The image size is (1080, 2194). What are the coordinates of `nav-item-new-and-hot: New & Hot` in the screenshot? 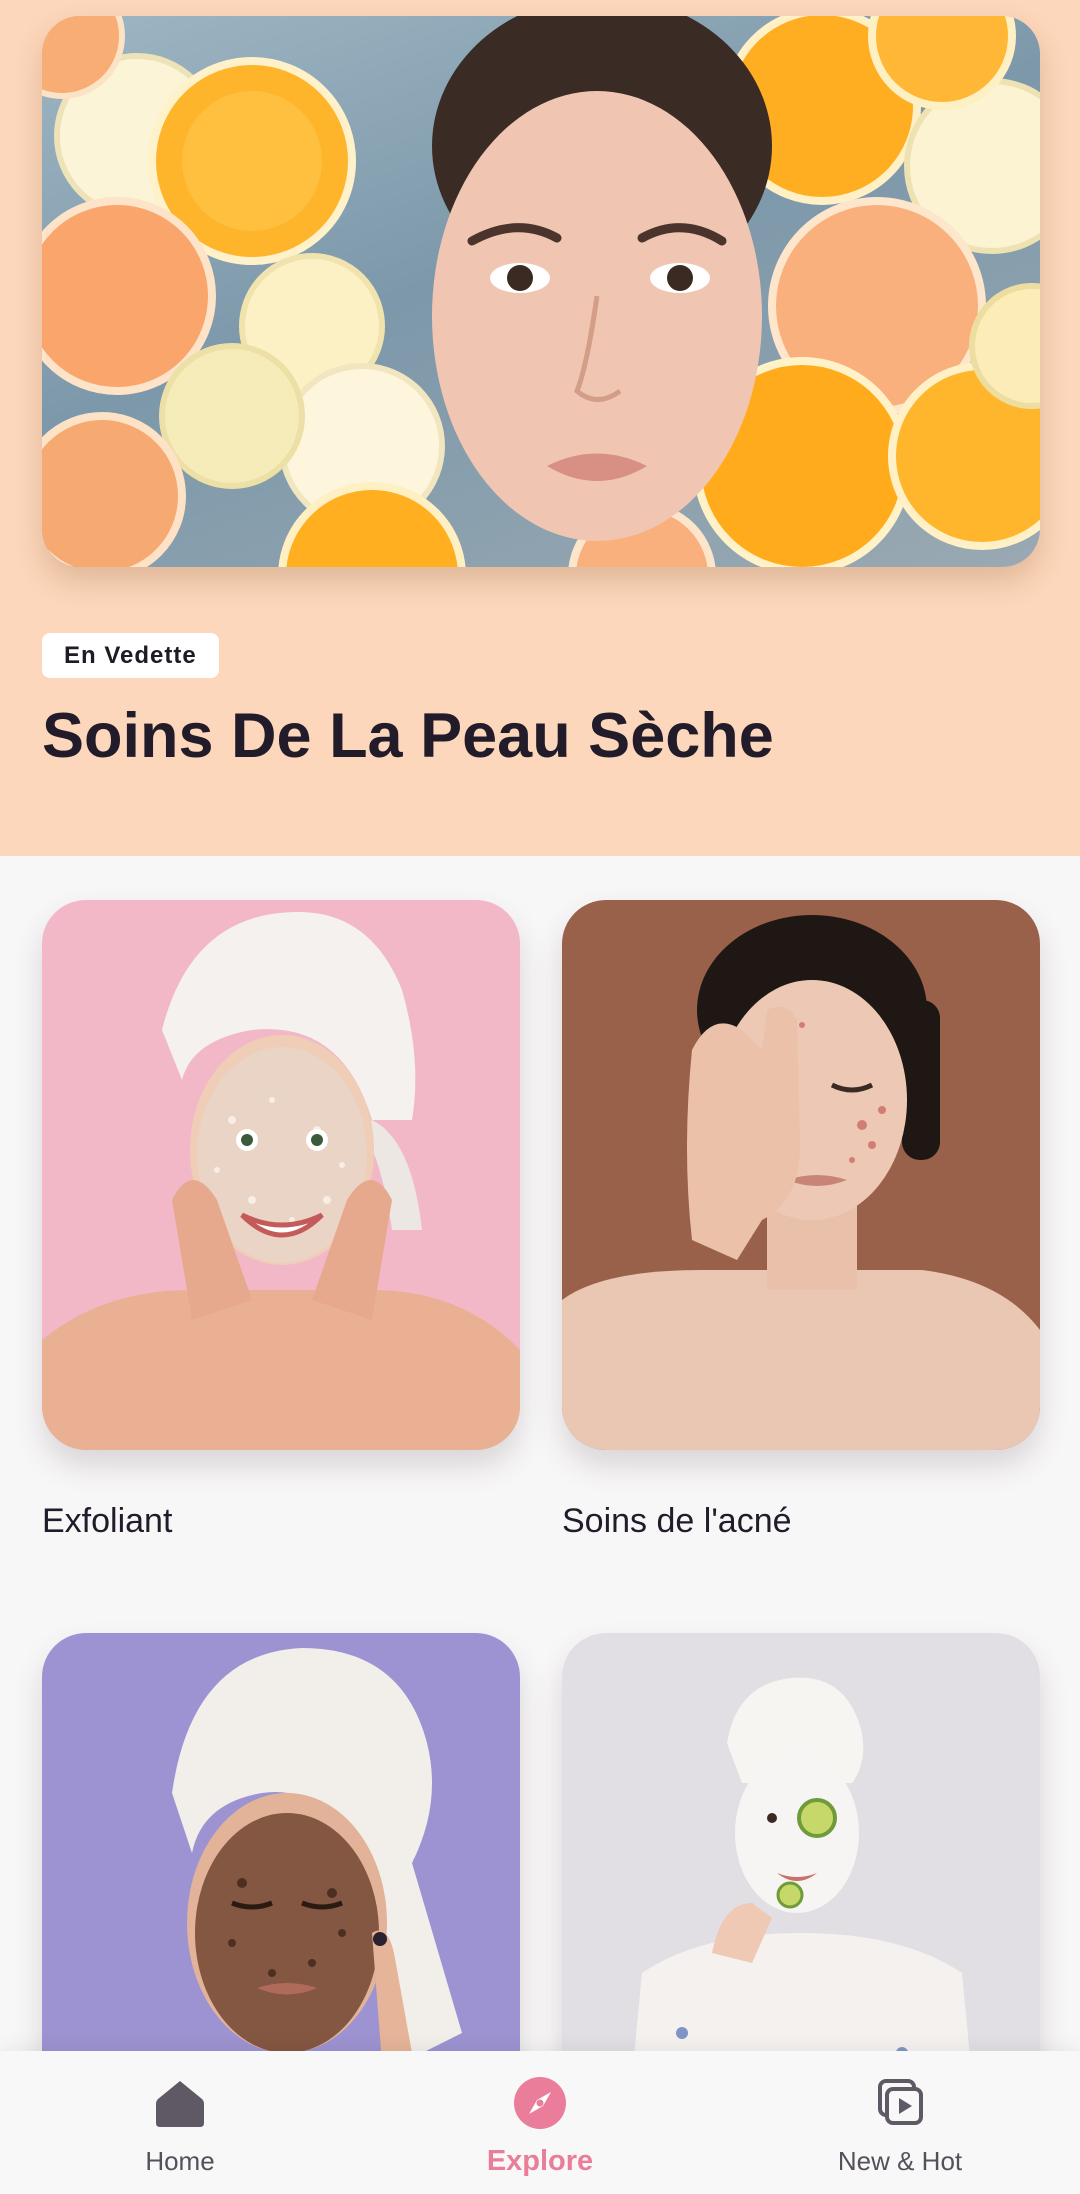 It's located at (900, 2122).